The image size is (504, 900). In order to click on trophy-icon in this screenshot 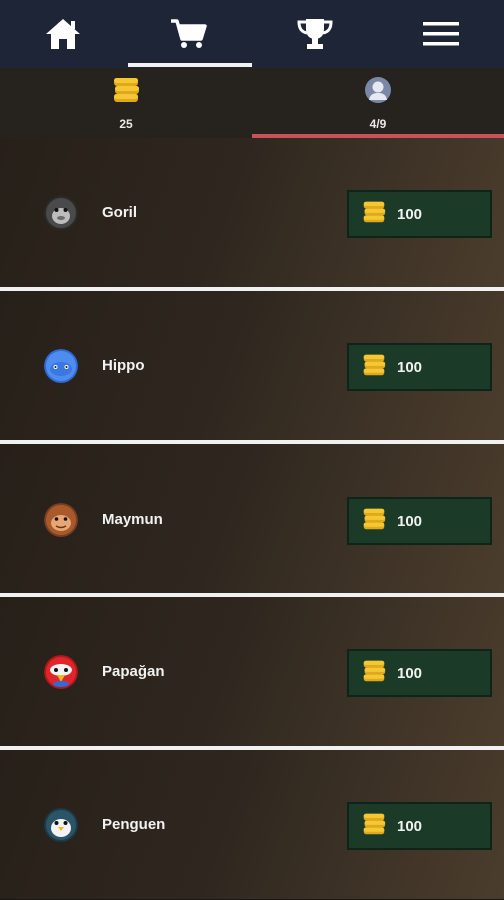, I will do `click(315, 34)`.